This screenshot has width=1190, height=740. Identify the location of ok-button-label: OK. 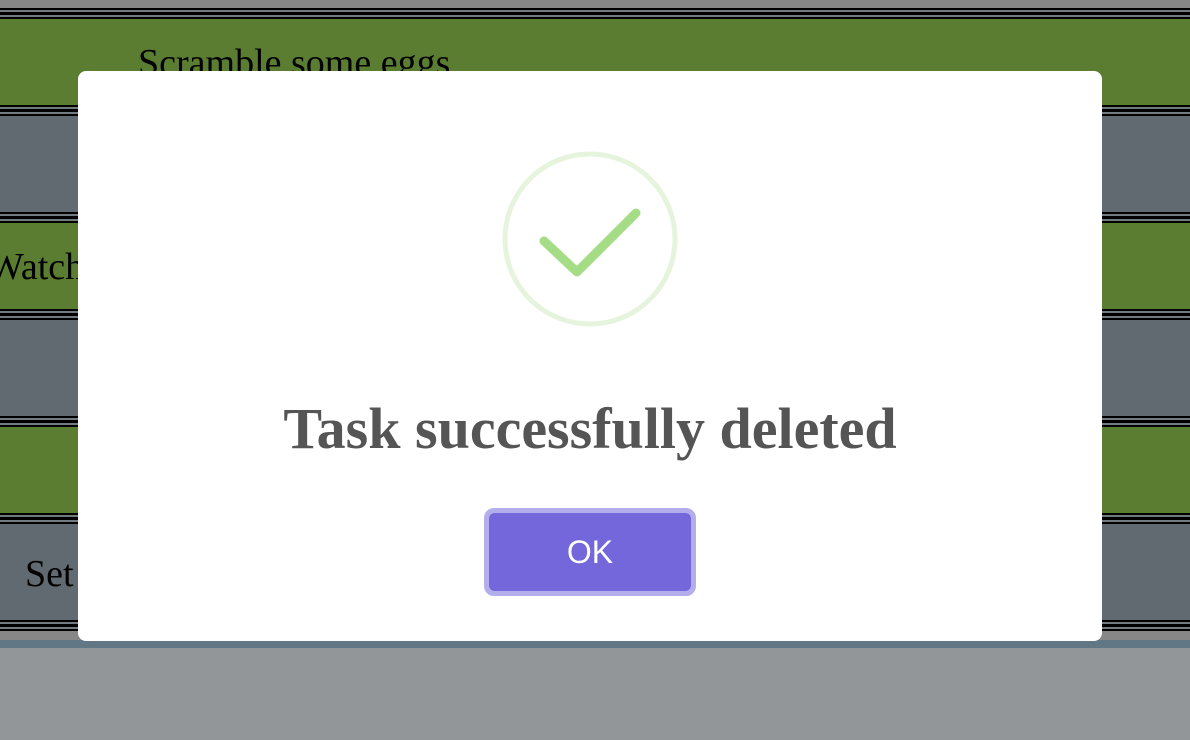
(590, 551).